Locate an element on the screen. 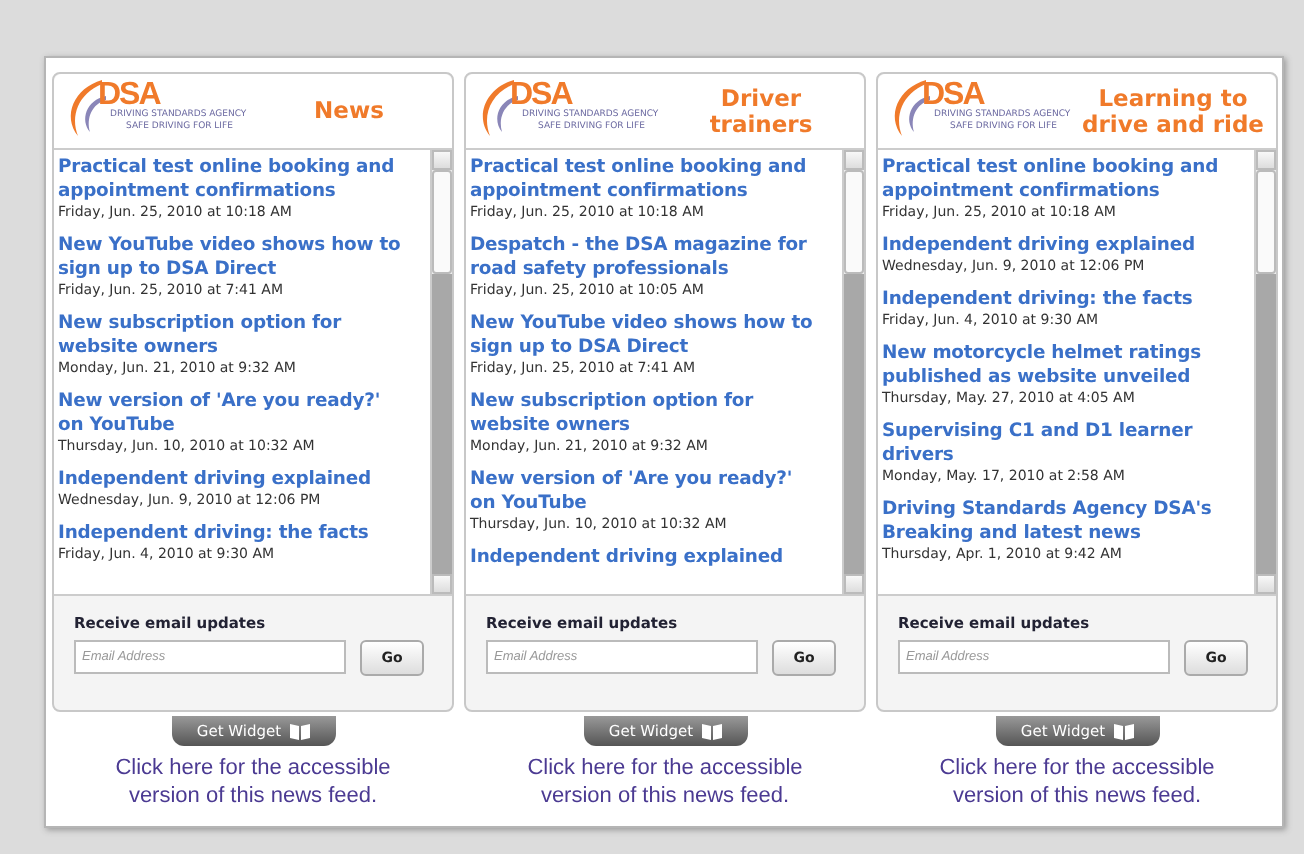  headline-link: Despatch - the DSA magazine for road safety professionals is located at coordinates (644, 258).